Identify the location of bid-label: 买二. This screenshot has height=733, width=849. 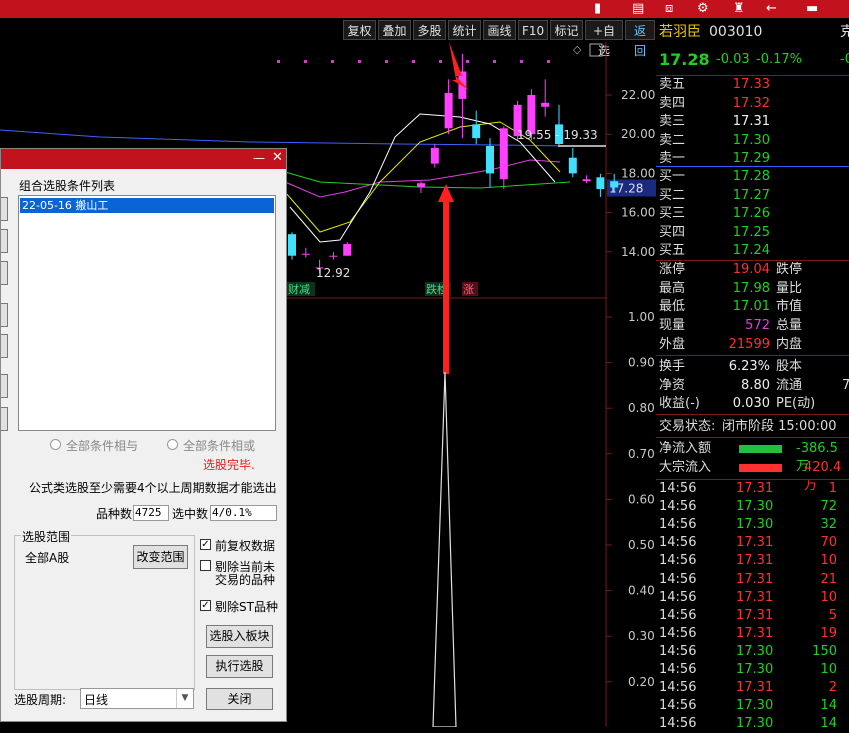
(672, 195).